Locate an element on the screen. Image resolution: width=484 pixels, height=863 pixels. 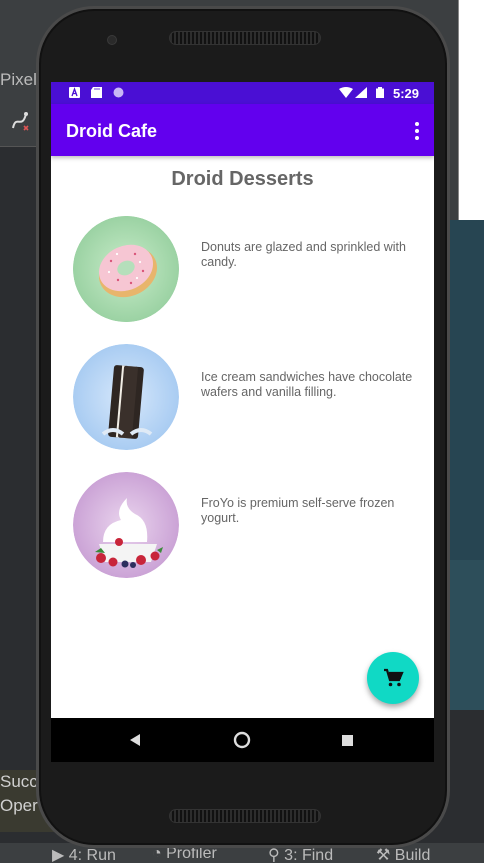
status-bar: 5:29 is located at coordinates (242, 93).